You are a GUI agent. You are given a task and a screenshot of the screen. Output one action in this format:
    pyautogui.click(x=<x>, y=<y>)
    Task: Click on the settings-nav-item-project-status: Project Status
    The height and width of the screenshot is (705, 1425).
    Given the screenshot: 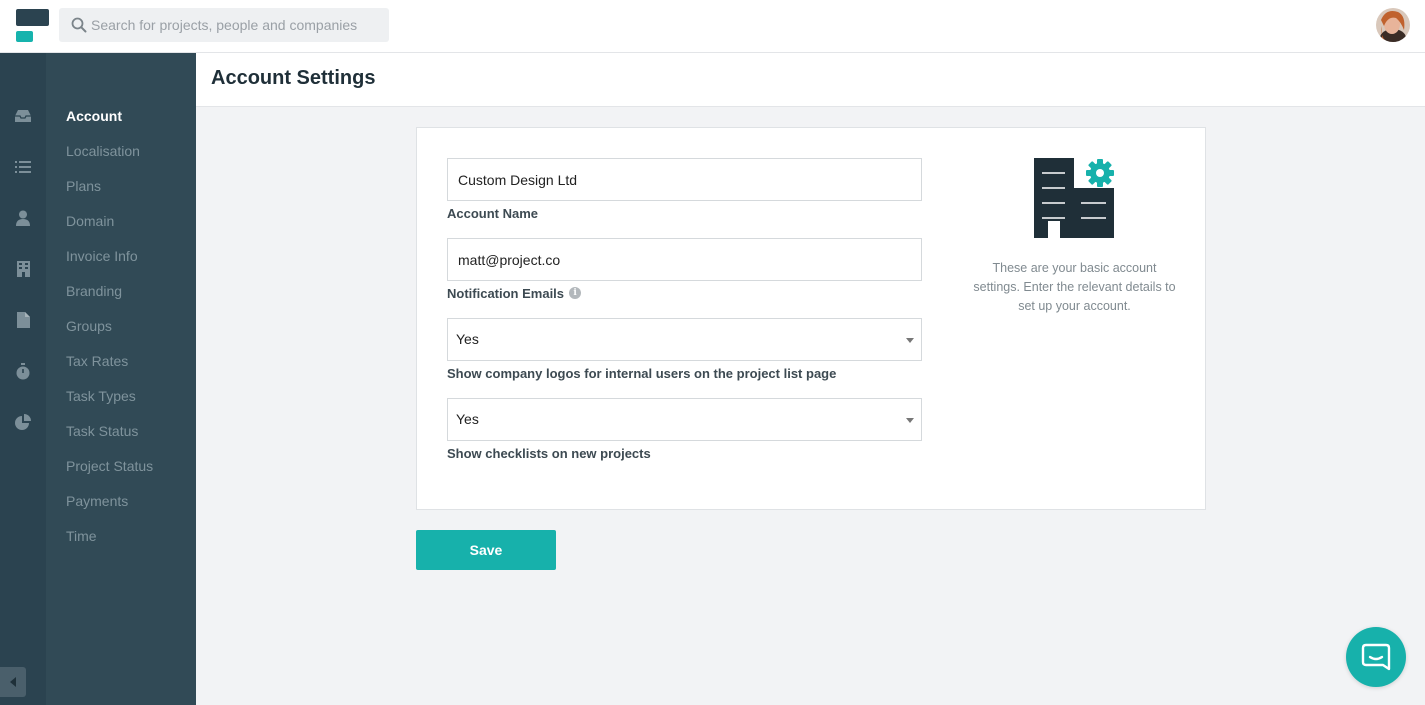 What is the action you would take?
    pyautogui.click(x=121, y=473)
    